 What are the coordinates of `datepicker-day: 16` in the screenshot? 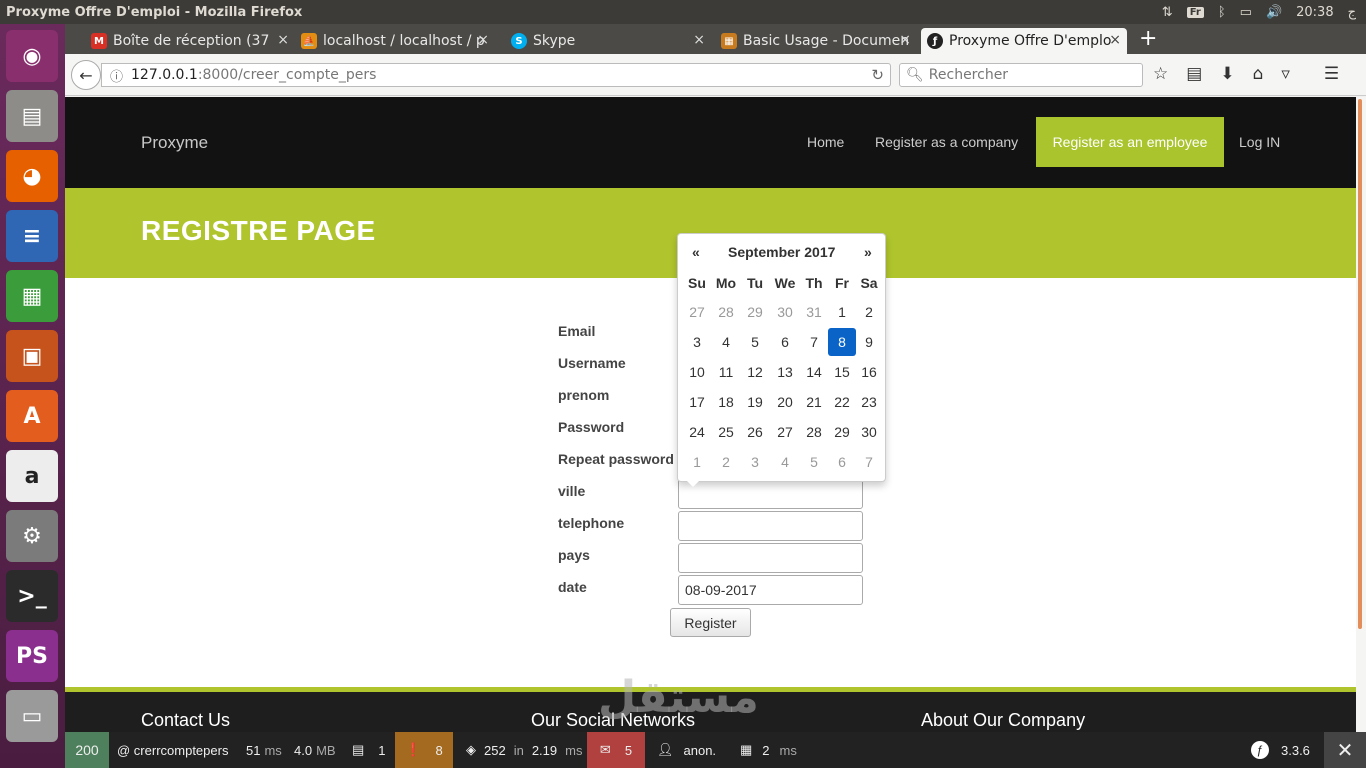 It's located at (869, 372).